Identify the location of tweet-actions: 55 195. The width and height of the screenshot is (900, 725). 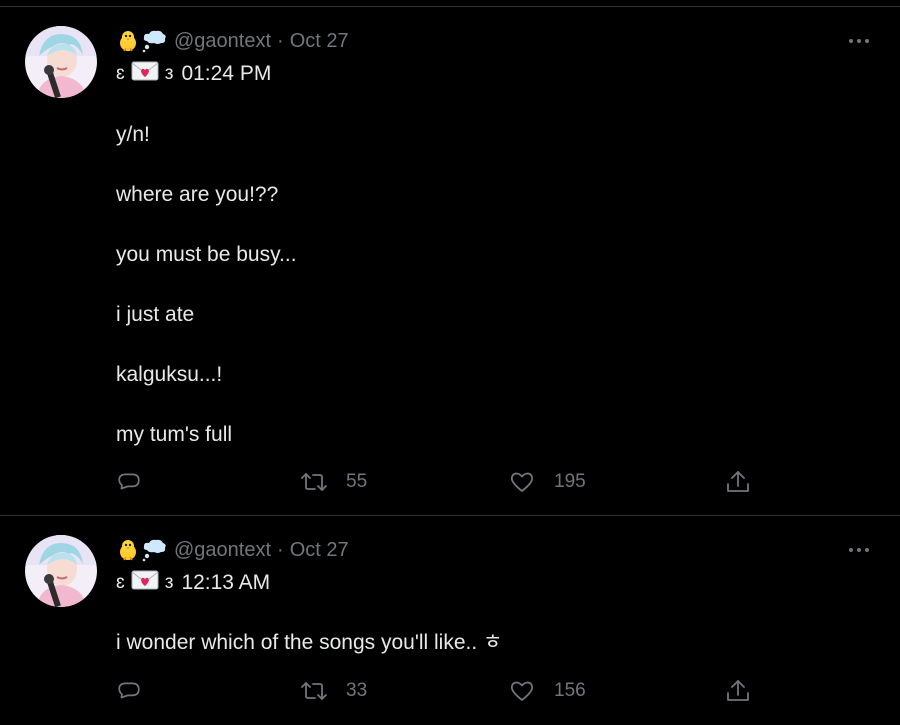
(450, 482).